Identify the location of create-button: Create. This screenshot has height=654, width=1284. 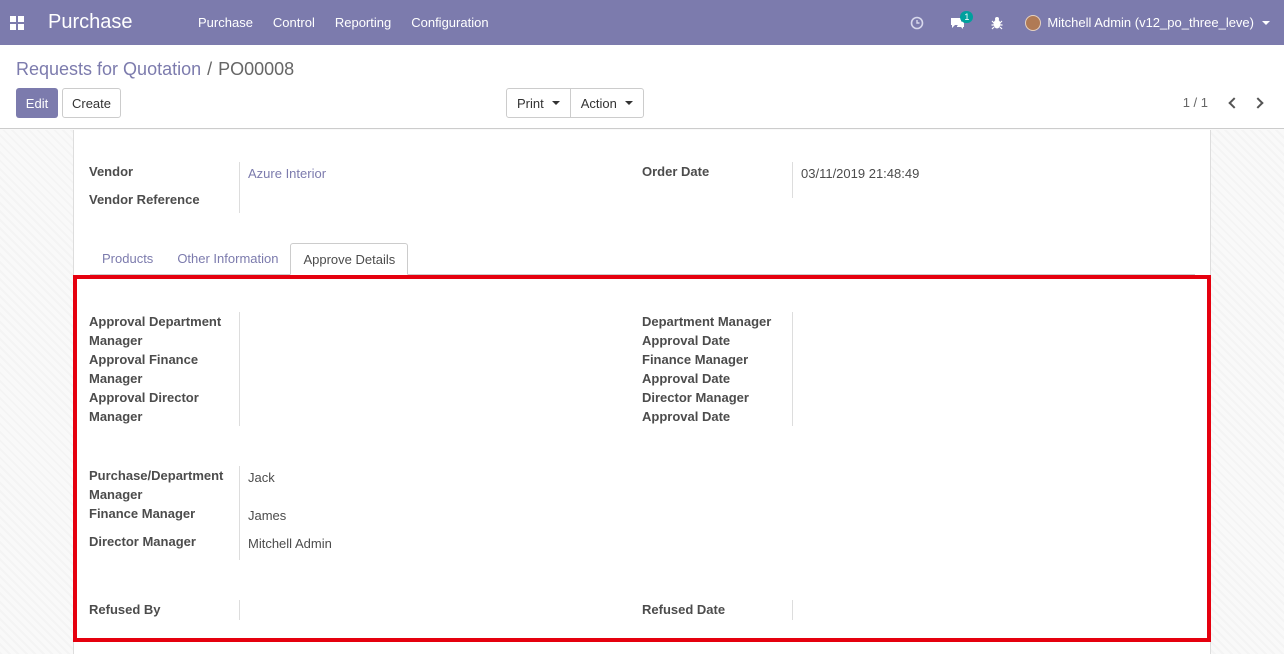
(91, 103).